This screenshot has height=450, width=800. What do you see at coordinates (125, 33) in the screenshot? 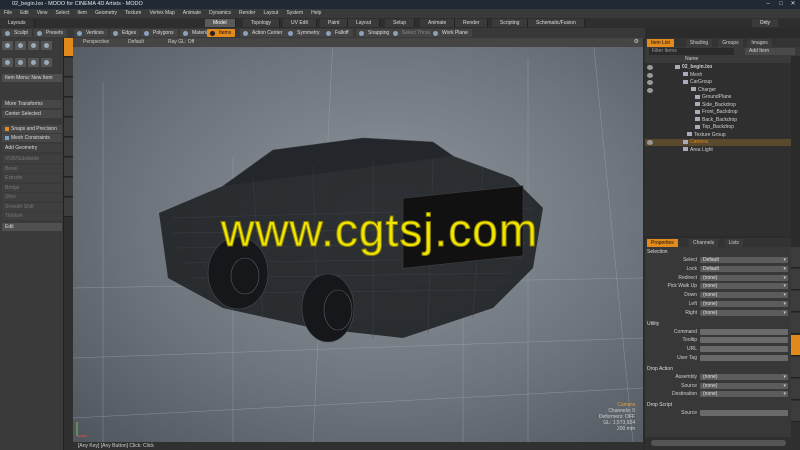
I see `edges-button: Edges` at bounding box center [125, 33].